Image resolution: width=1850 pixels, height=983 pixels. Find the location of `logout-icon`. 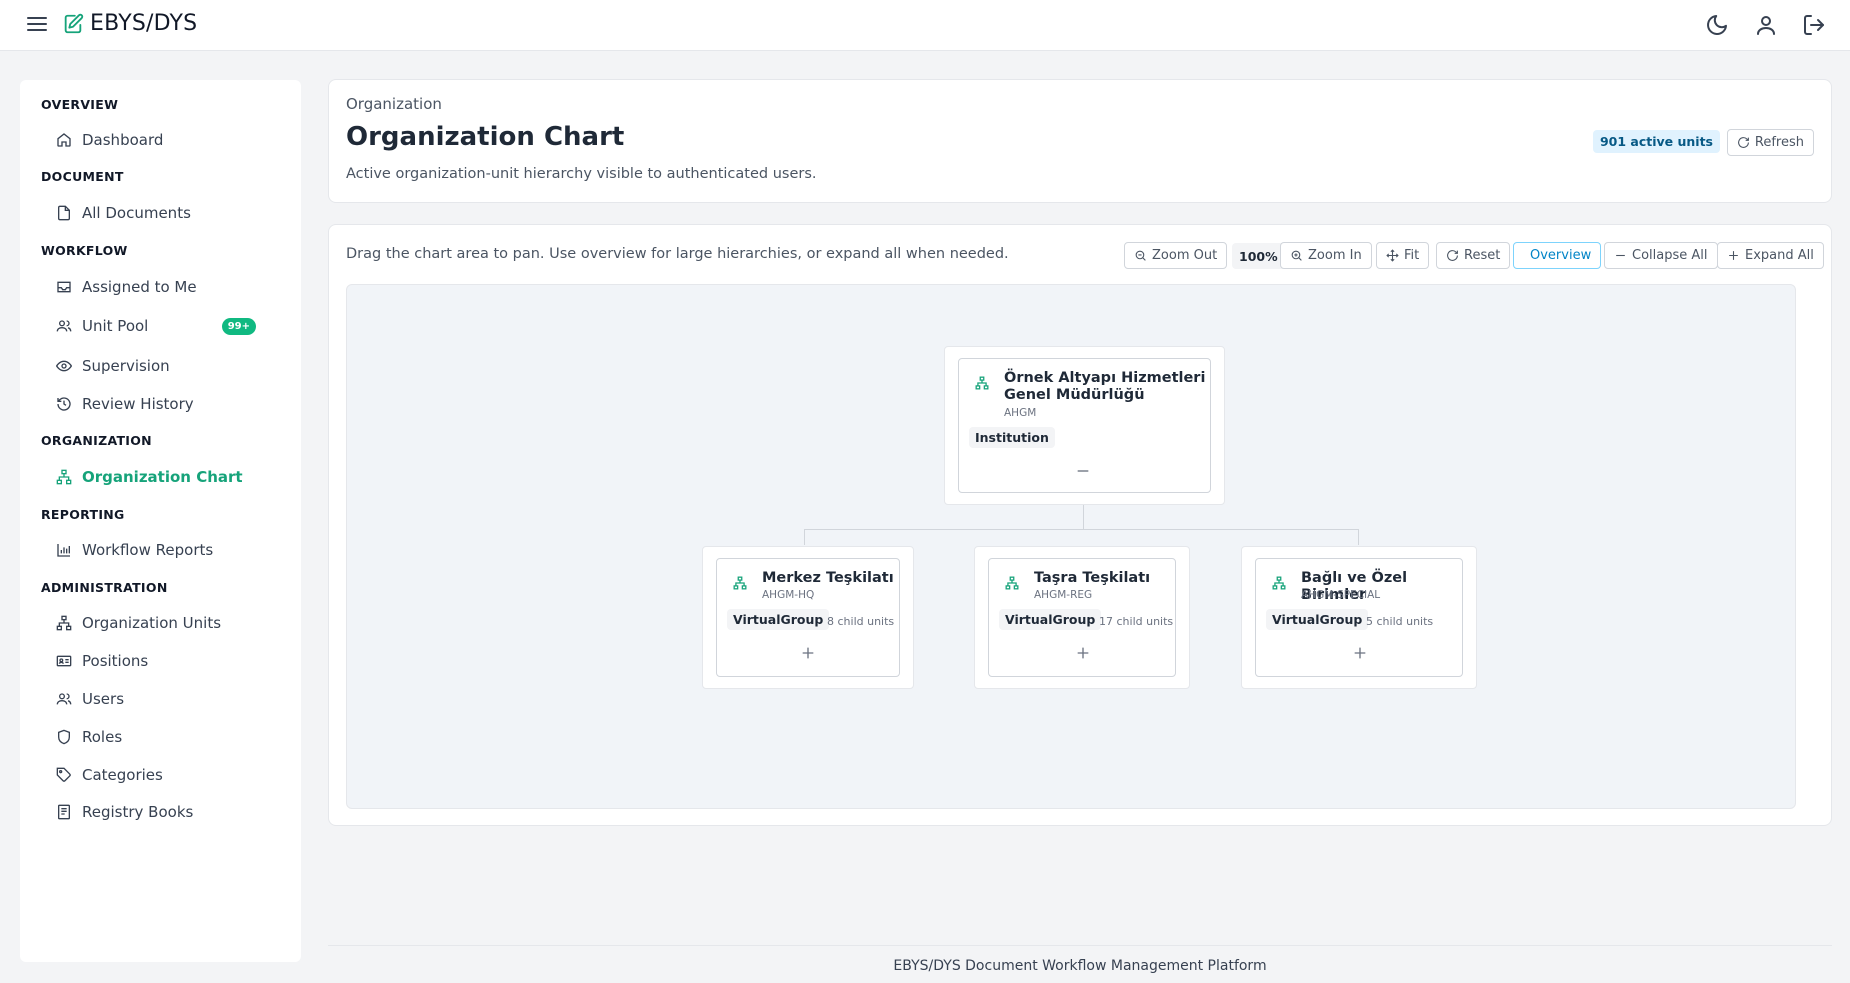

logout-icon is located at coordinates (1814, 25).